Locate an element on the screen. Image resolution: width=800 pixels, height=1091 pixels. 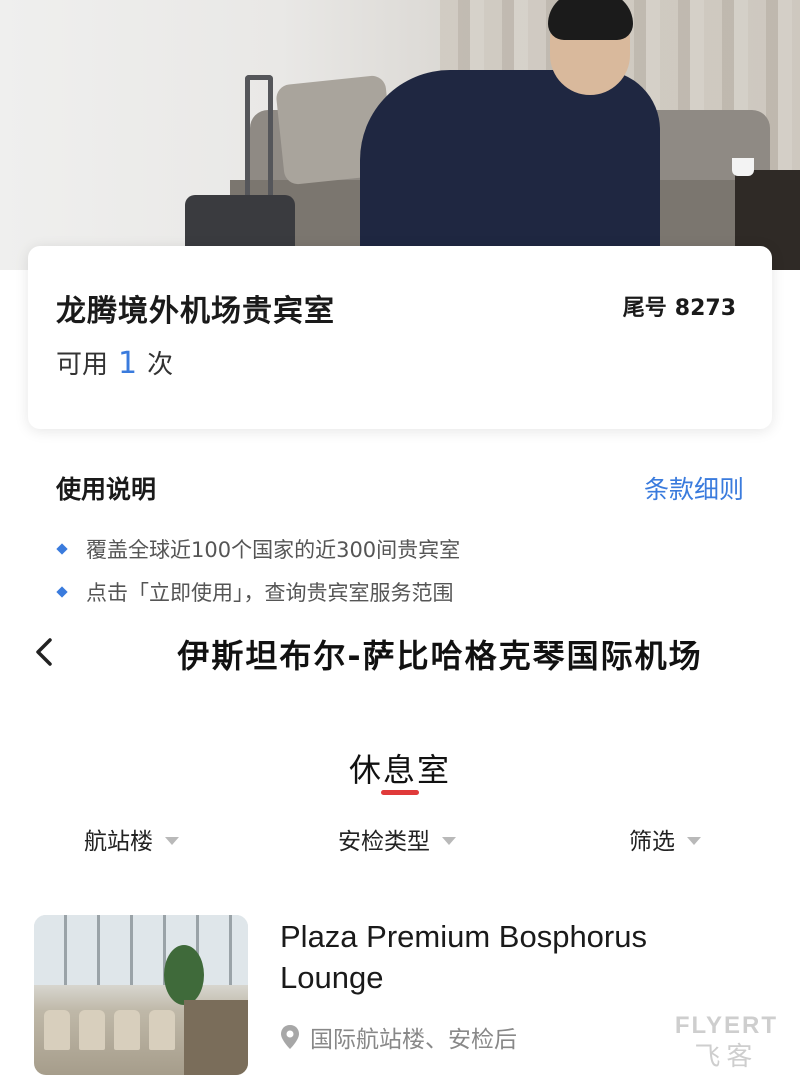
filter-label: 航站楼 is located at coordinates (118, 842).